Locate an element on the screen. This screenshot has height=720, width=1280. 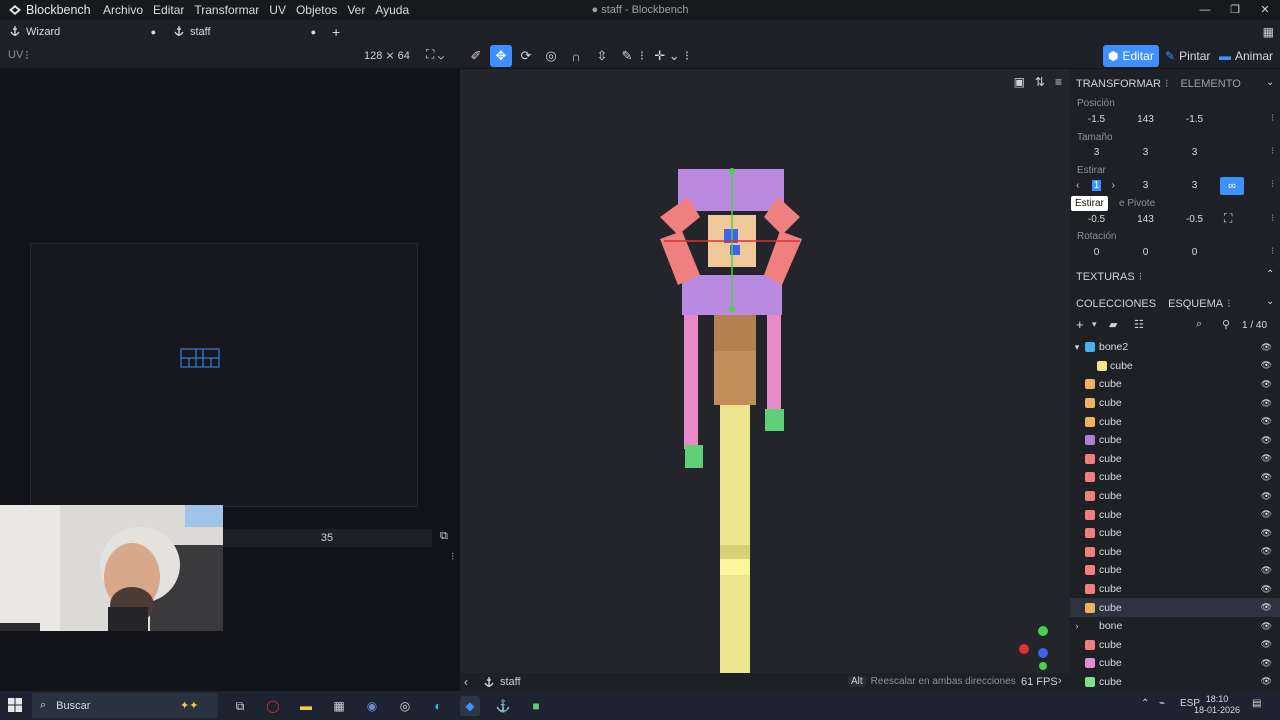
maximize-button: ❐ is located at coordinates (1235, 10).